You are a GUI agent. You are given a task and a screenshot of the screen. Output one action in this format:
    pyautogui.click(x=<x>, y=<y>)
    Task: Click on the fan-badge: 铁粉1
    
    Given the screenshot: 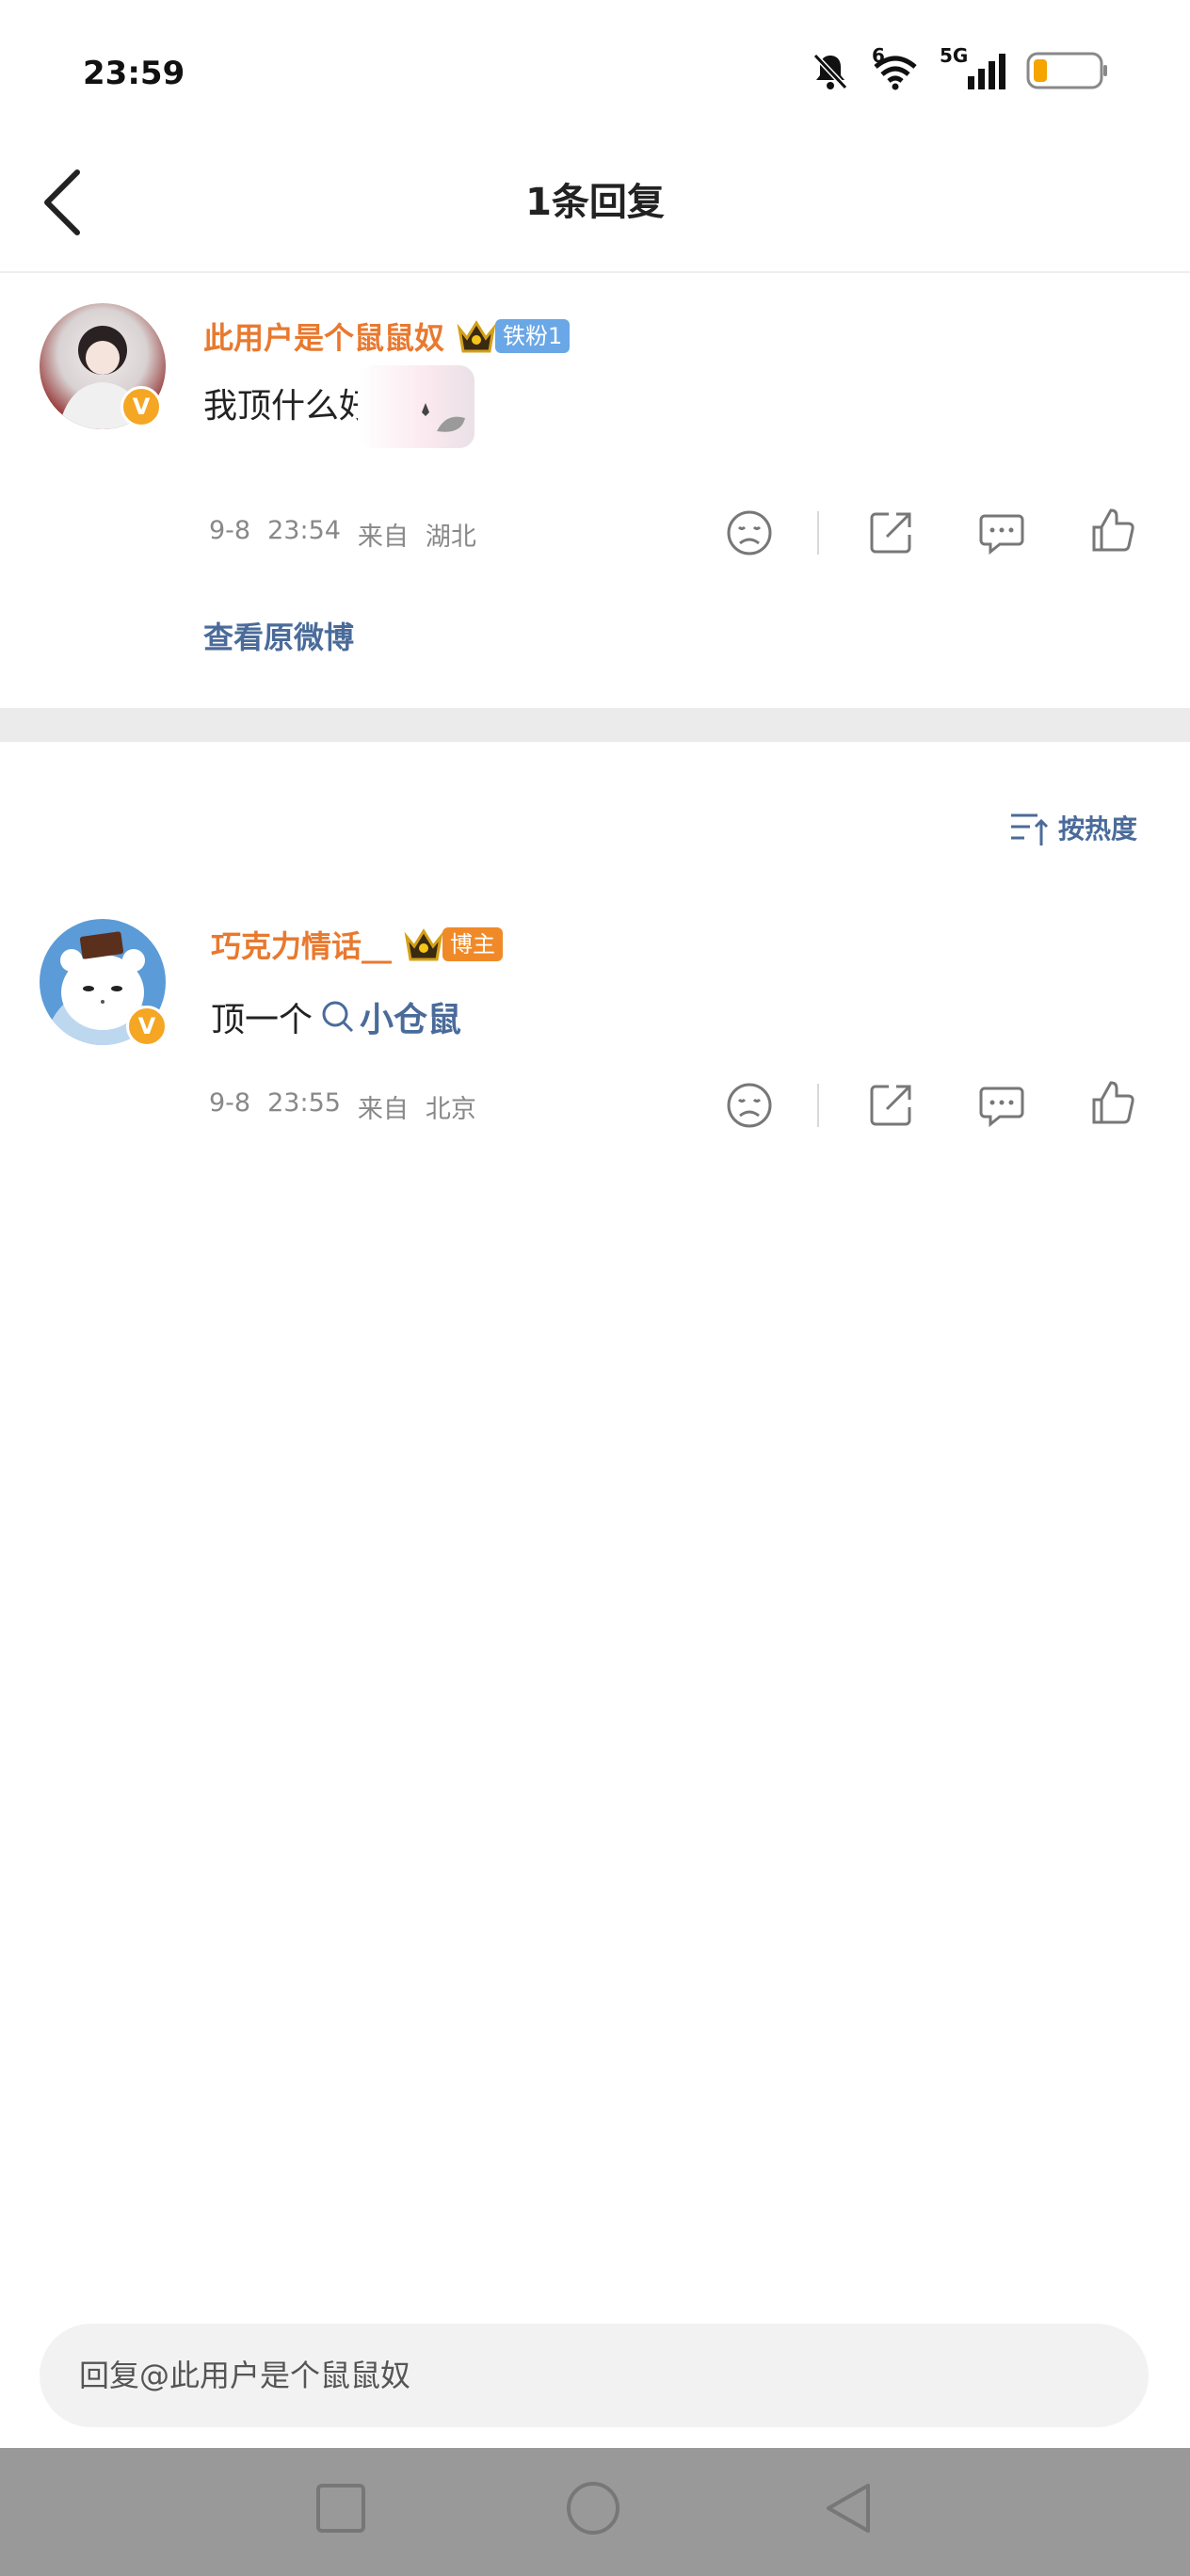 What is the action you would take?
    pyautogui.click(x=533, y=336)
    